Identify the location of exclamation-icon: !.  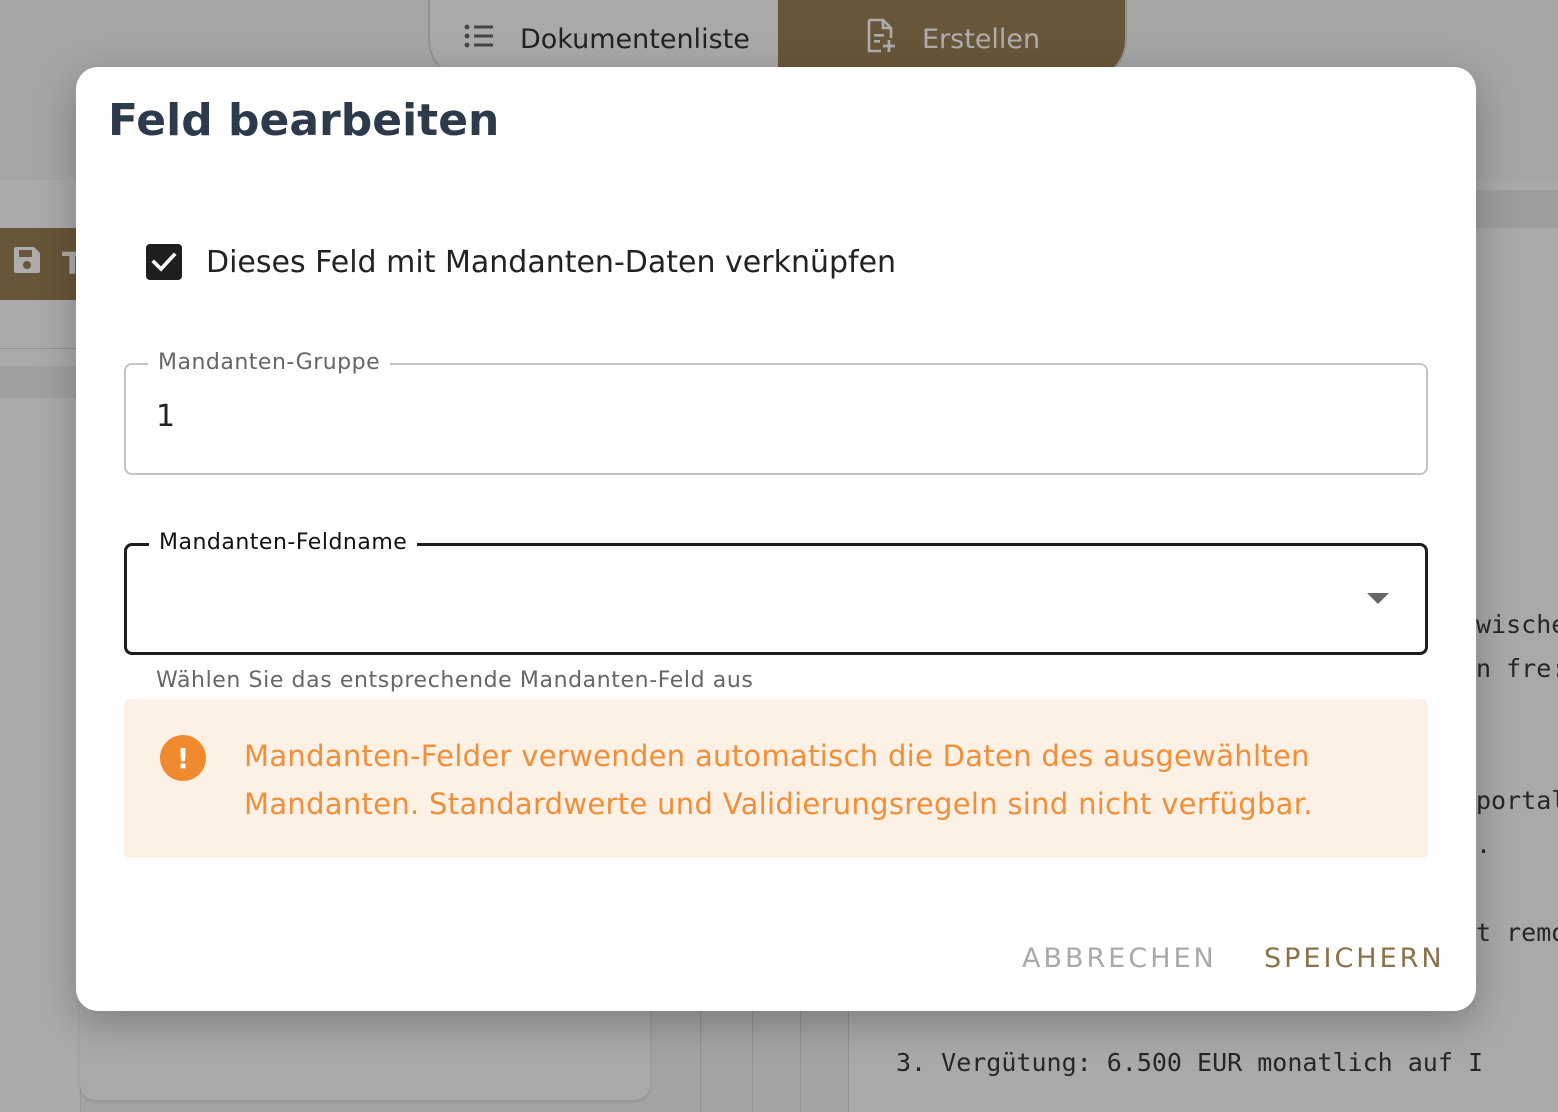
(183, 758).